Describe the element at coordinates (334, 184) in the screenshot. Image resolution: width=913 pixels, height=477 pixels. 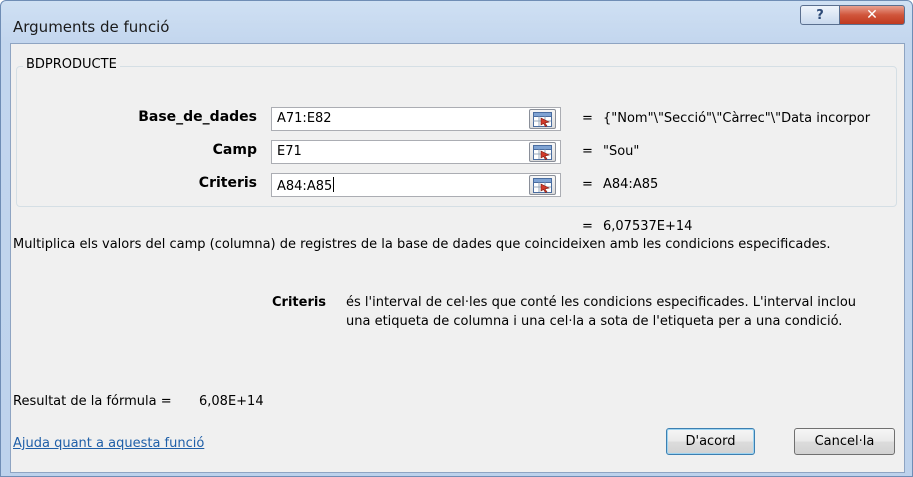
I see `text-caret` at that location.